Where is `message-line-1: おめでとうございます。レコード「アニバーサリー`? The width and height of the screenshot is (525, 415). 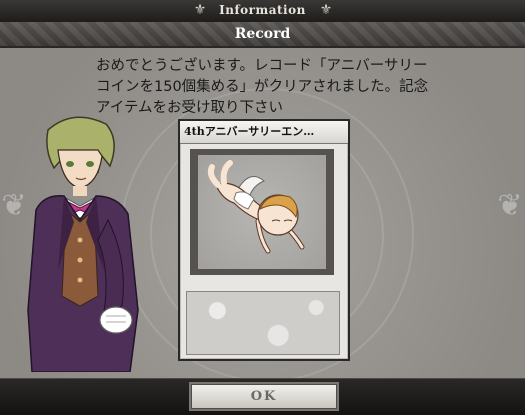 message-line-1: おめでとうございます。レコード「アニバーサリー is located at coordinates (262, 66).